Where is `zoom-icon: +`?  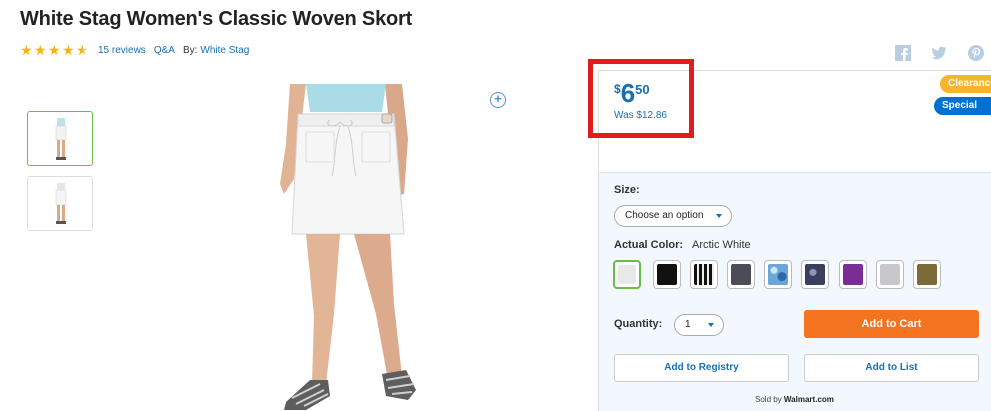
zoom-icon: + is located at coordinates (498, 100).